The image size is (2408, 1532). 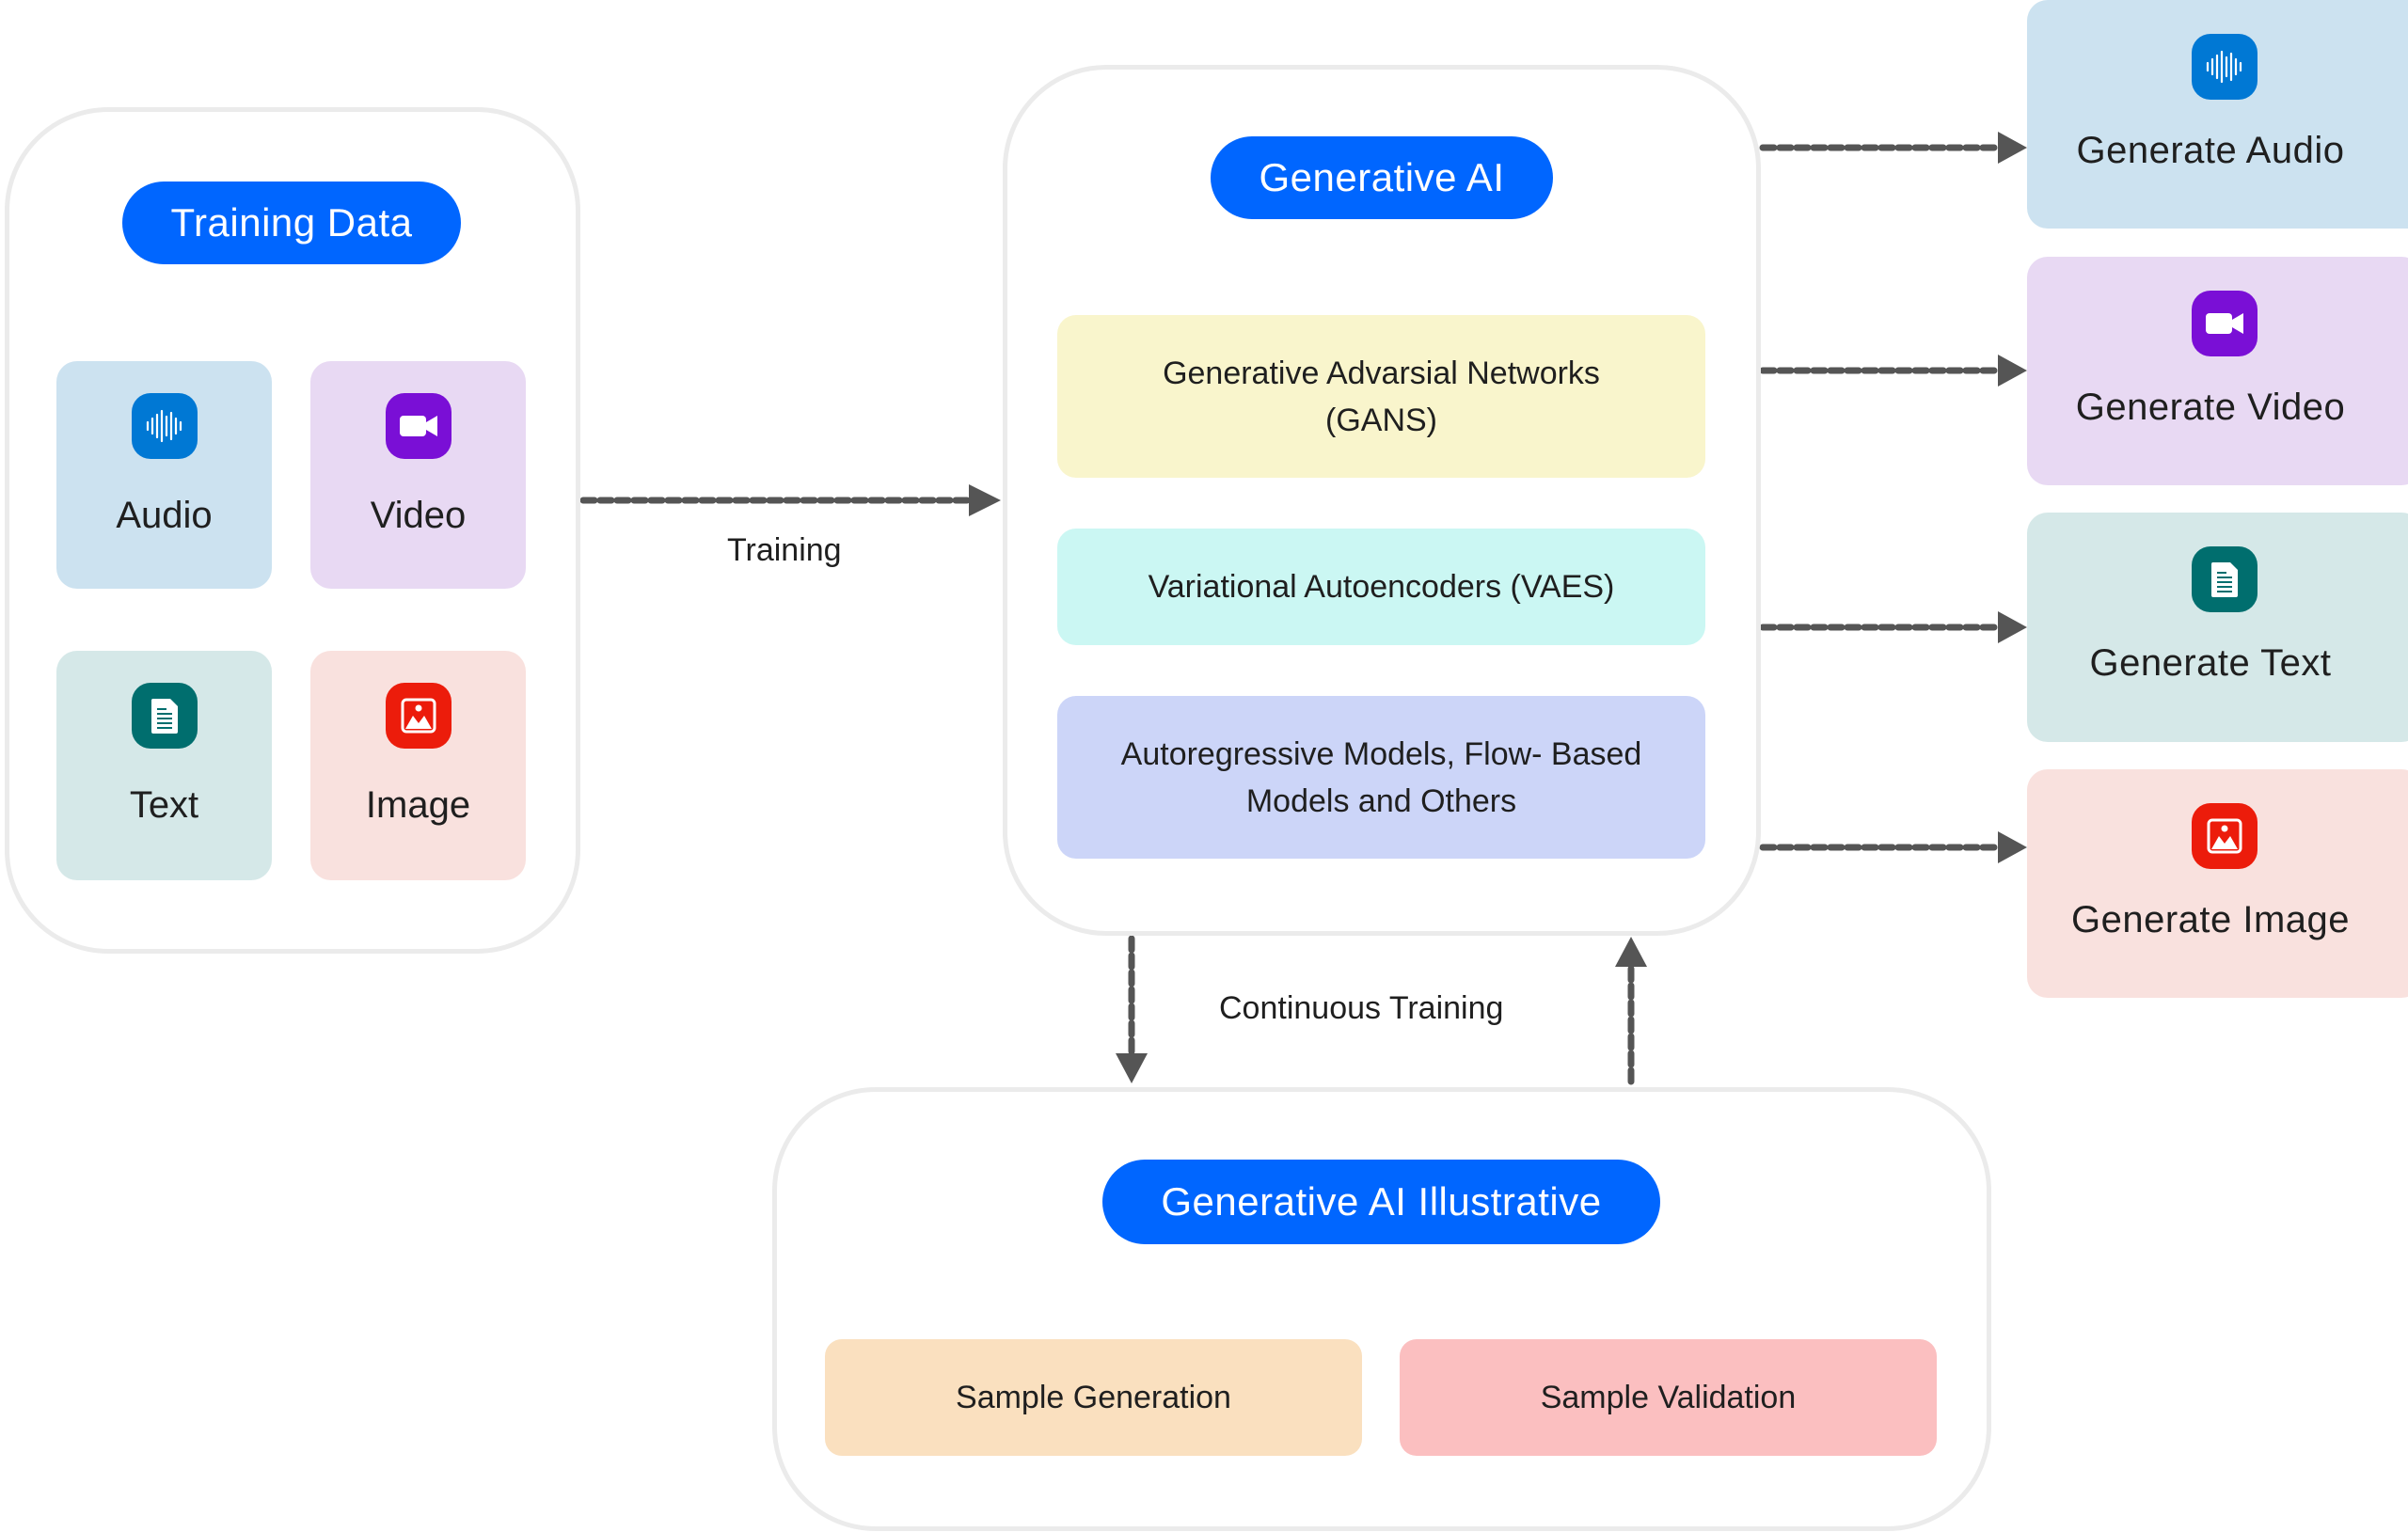 What do you see at coordinates (1362, 1008) in the screenshot?
I see `continuous-training-label: Continuous Training` at bounding box center [1362, 1008].